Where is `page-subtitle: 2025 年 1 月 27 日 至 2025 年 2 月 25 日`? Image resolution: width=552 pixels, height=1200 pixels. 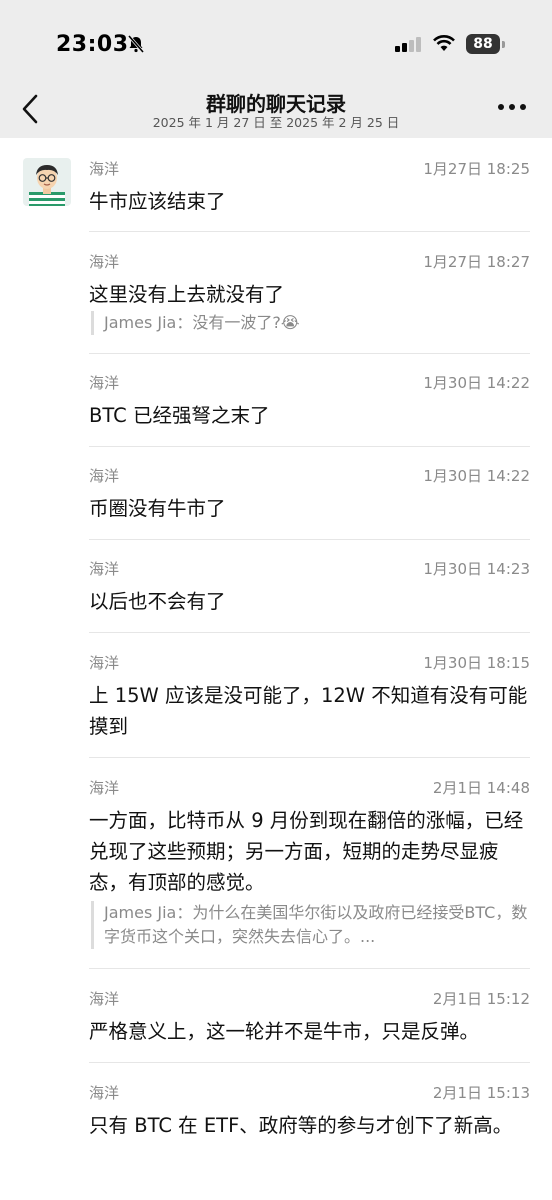
page-subtitle: 2025 年 1 月 27 日 至 2025 年 2 月 25 日 is located at coordinates (276, 122).